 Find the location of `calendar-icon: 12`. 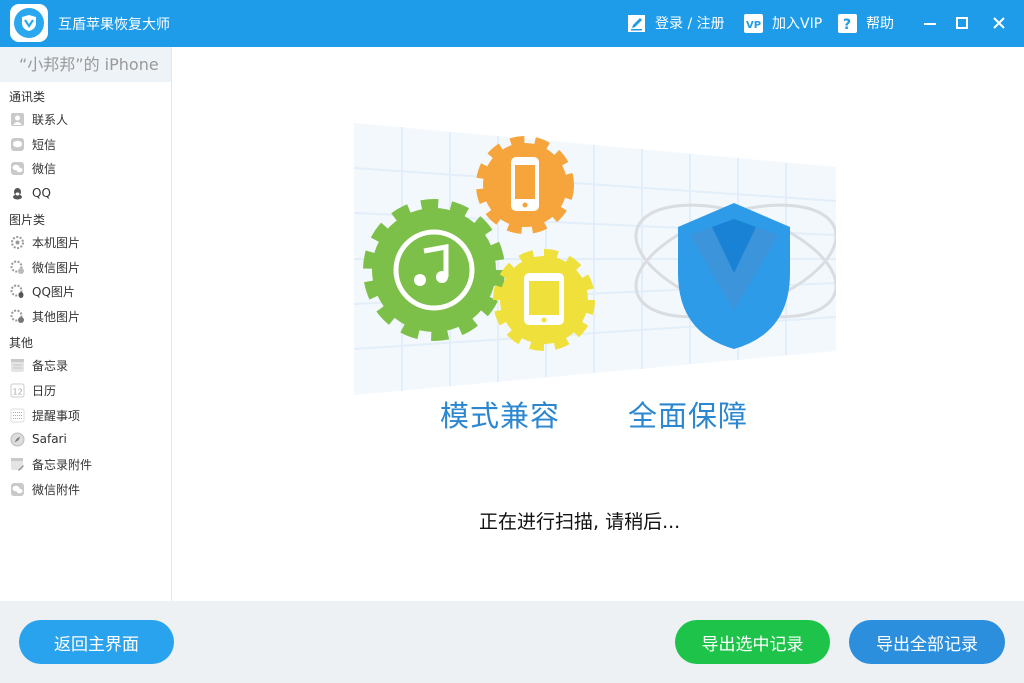

calendar-icon: 12 is located at coordinates (17, 390).